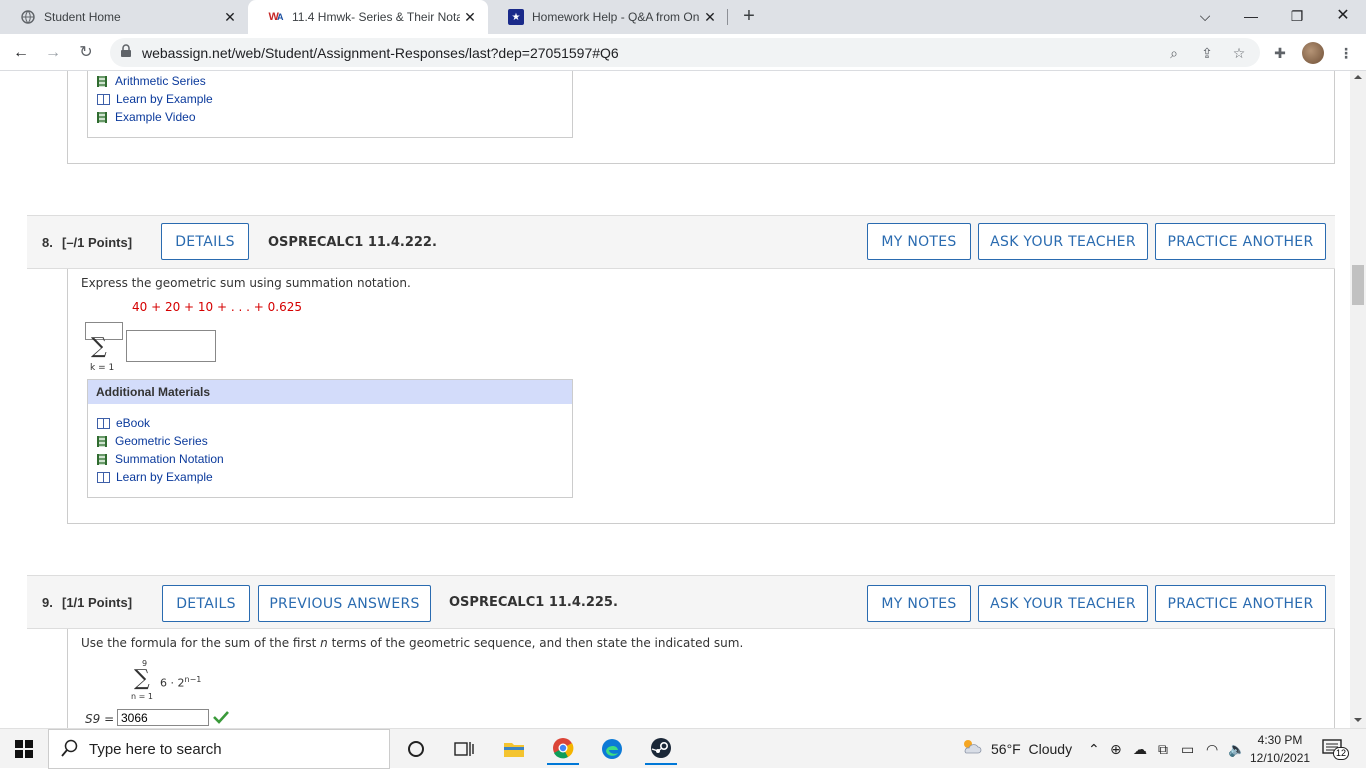  Describe the element at coordinates (160, 81) in the screenshot. I see `material-label: Arithmetic Series` at that location.